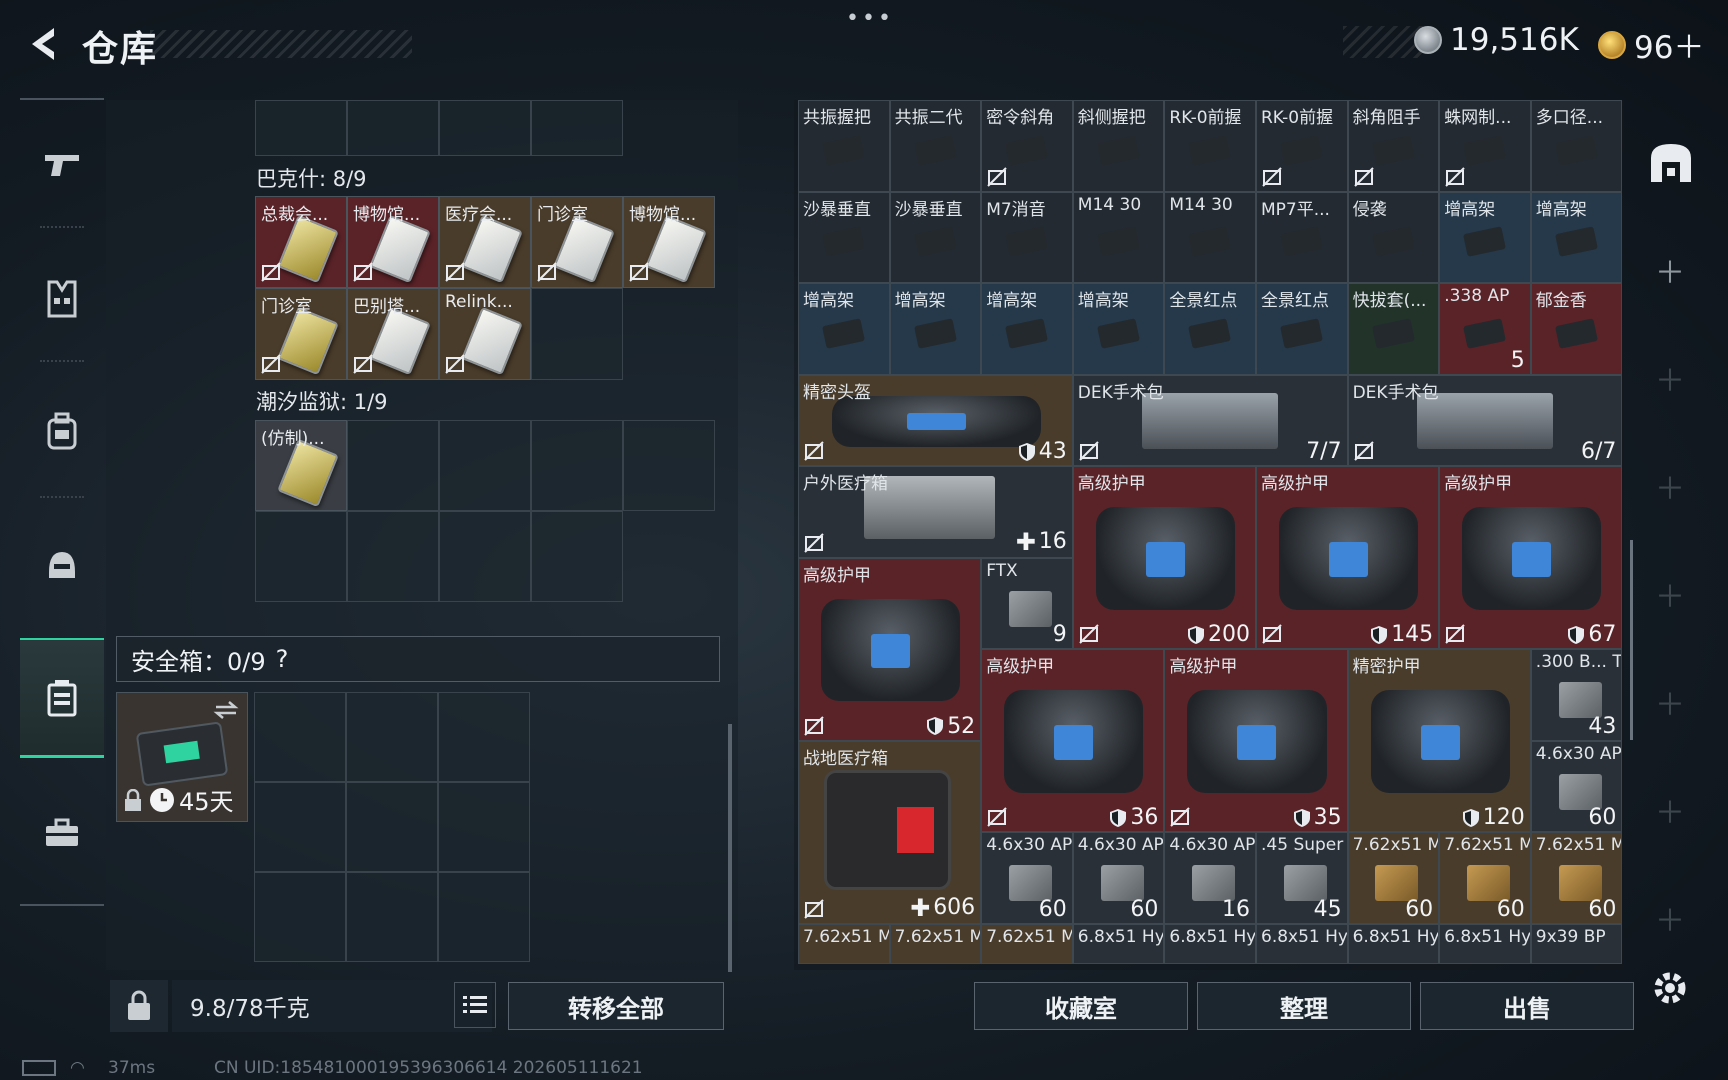 This screenshot has height=1080, width=1728. I want to click on sort-button: 整理, so click(1304, 1006).